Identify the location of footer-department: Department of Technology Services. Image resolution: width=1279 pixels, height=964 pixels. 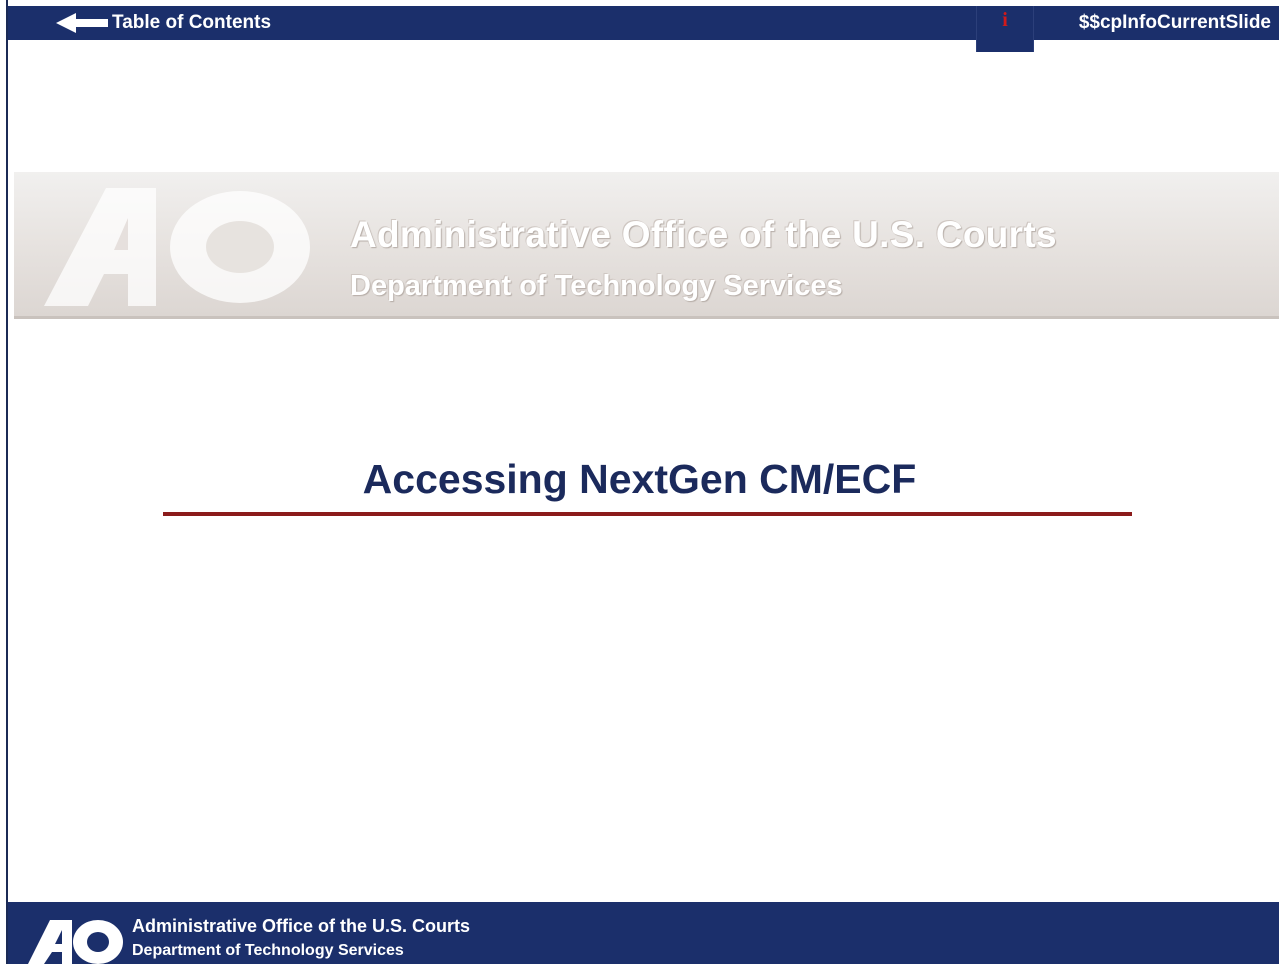
(268, 950).